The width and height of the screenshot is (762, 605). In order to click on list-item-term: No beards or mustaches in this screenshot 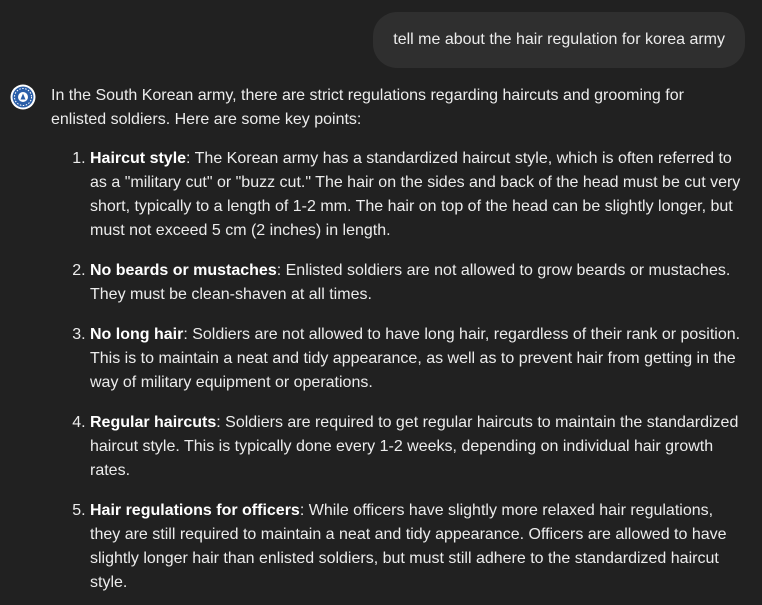, I will do `click(183, 270)`.